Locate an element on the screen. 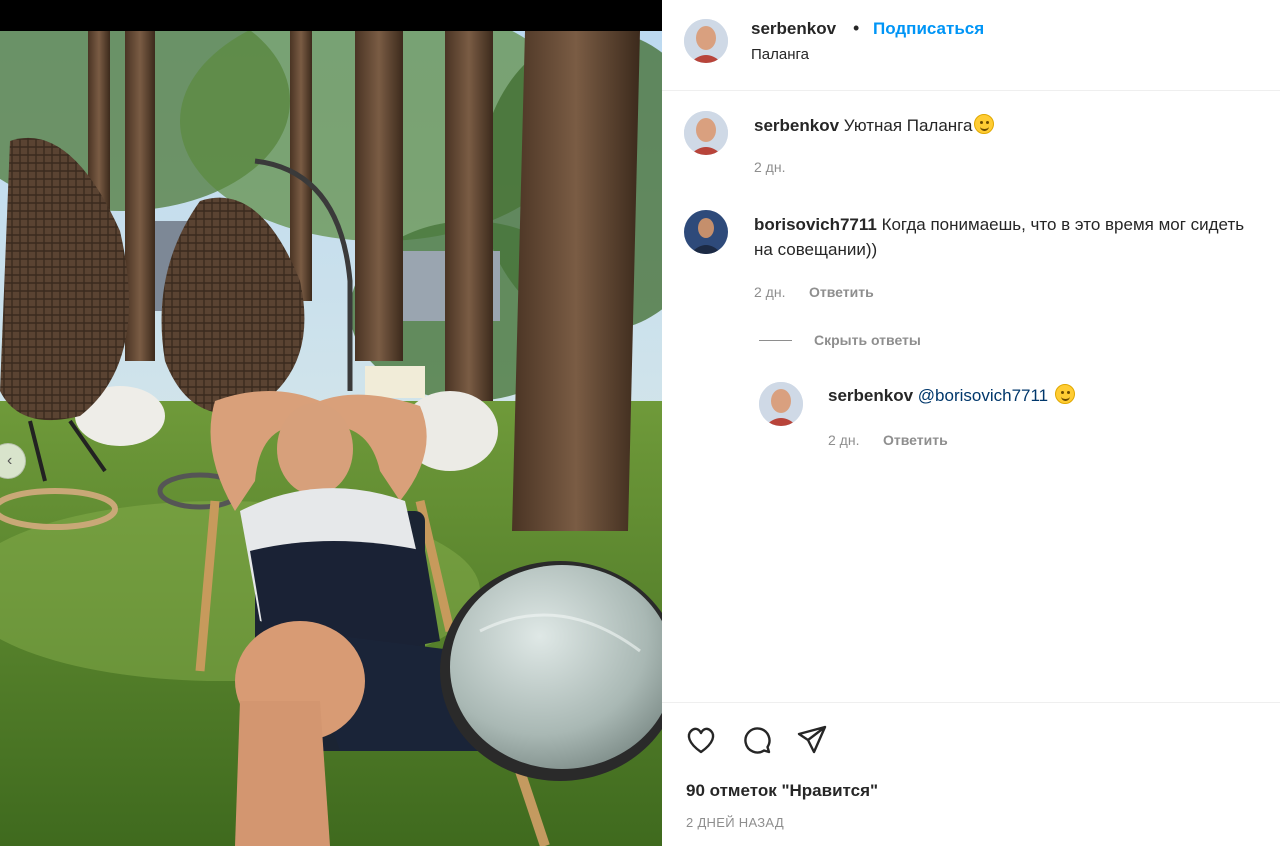 The height and width of the screenshot is (846, 1280). author-username: serbenkov is located at coordinates (793, 29).